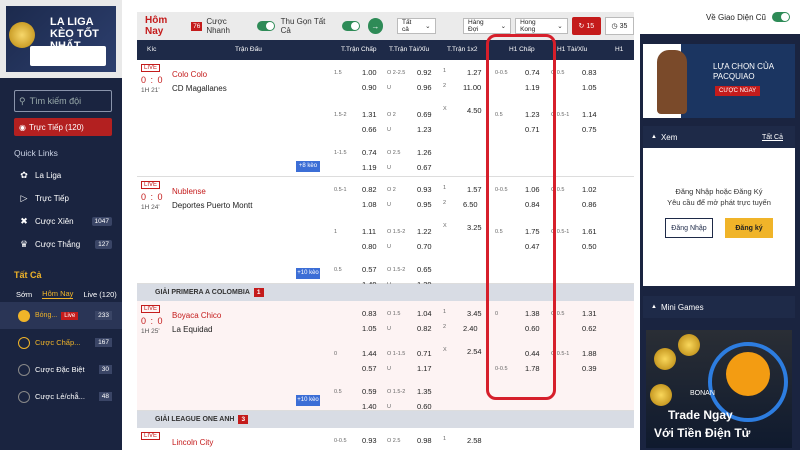  What do you see at coordinates (351, 26) in the screenshot?
I see `collapse-all-toggle` at bounding box center [351, 26].